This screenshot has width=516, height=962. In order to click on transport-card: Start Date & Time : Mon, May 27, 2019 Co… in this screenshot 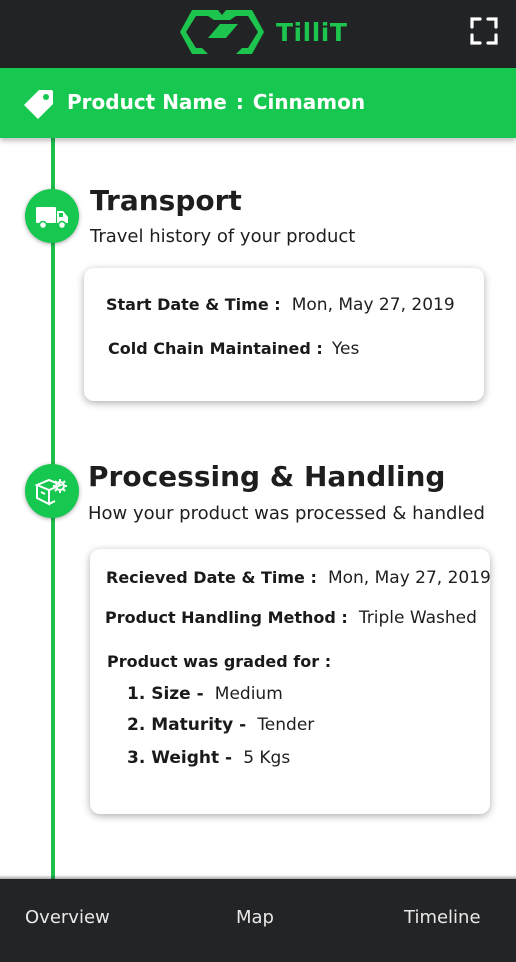, I will do `click(284, 334)`.